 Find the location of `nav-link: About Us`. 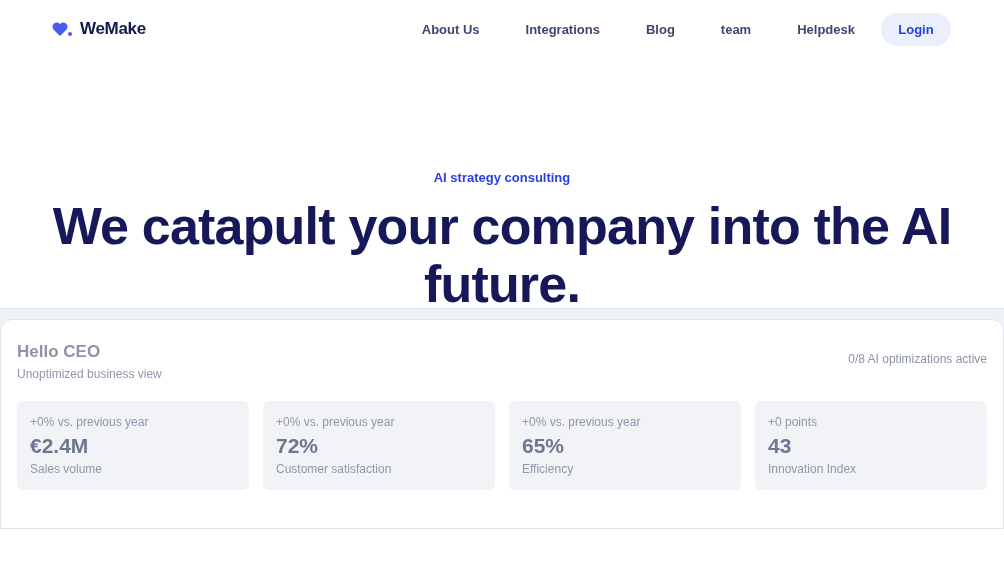

nav-link: About Us is located at coordinates (450, 29).